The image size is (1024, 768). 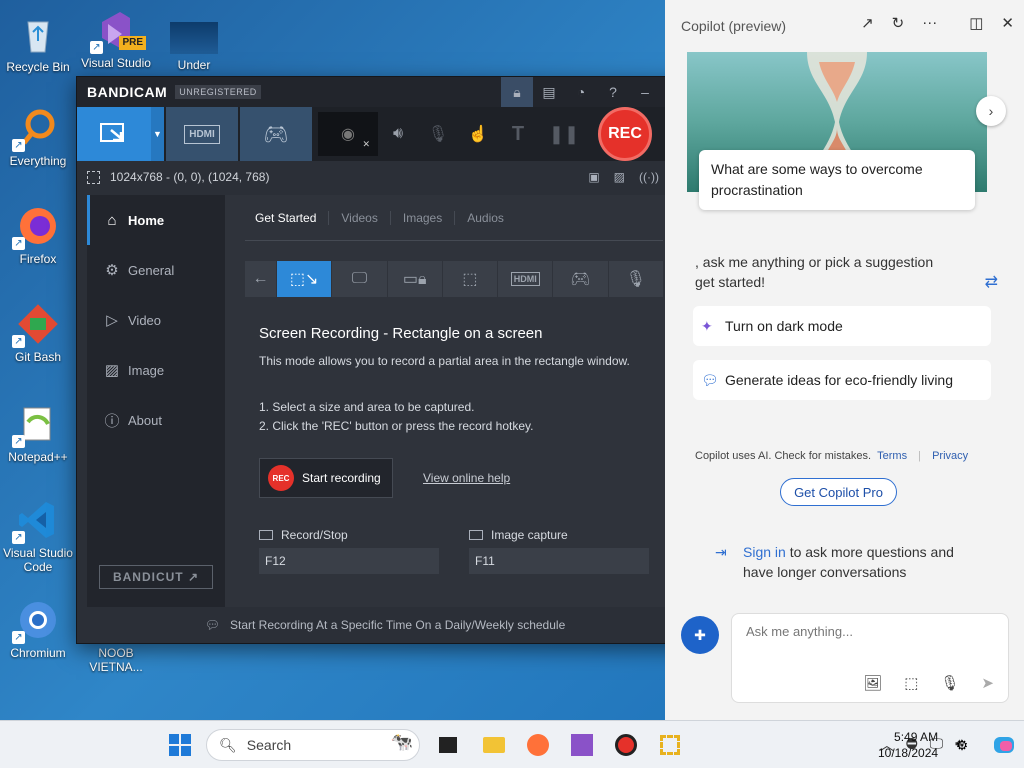 I want to click on dock-panel-icon: ◫, so click(x=976, y=23).